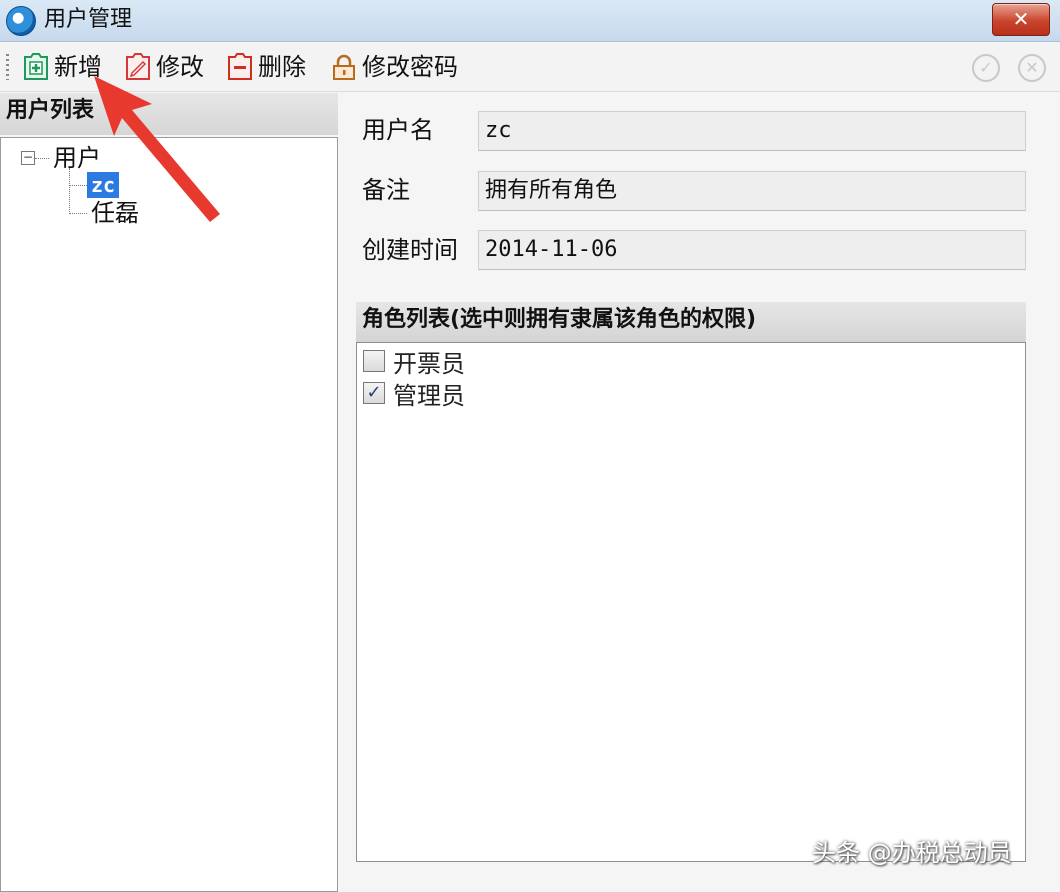  What do you see at coordinates (344, 67) in the screenshot?
I see `lock-icon` at bounding box center [344, 67].